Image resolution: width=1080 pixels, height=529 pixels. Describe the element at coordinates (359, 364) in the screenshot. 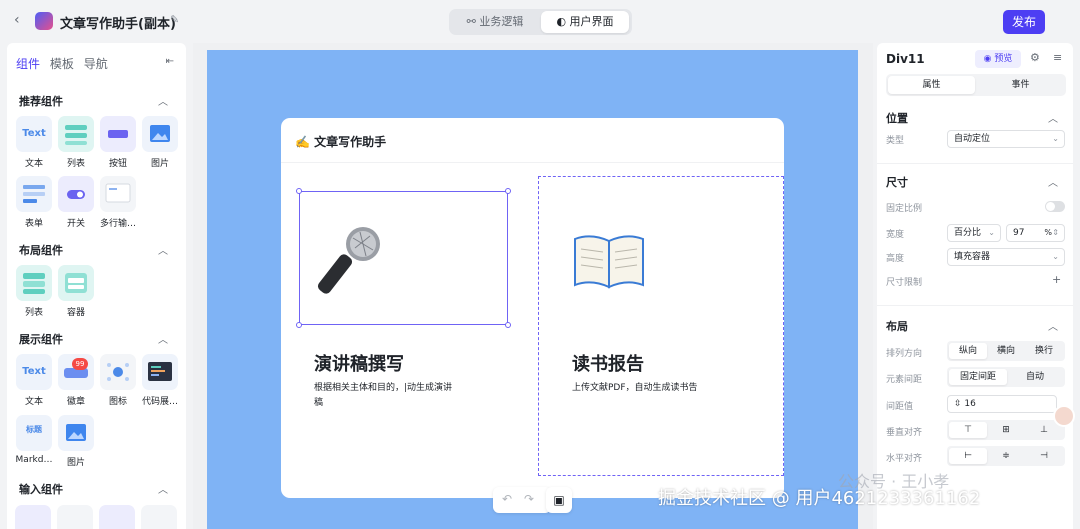

I see `feature-title-speech: 演讲稿撰写` at that location.